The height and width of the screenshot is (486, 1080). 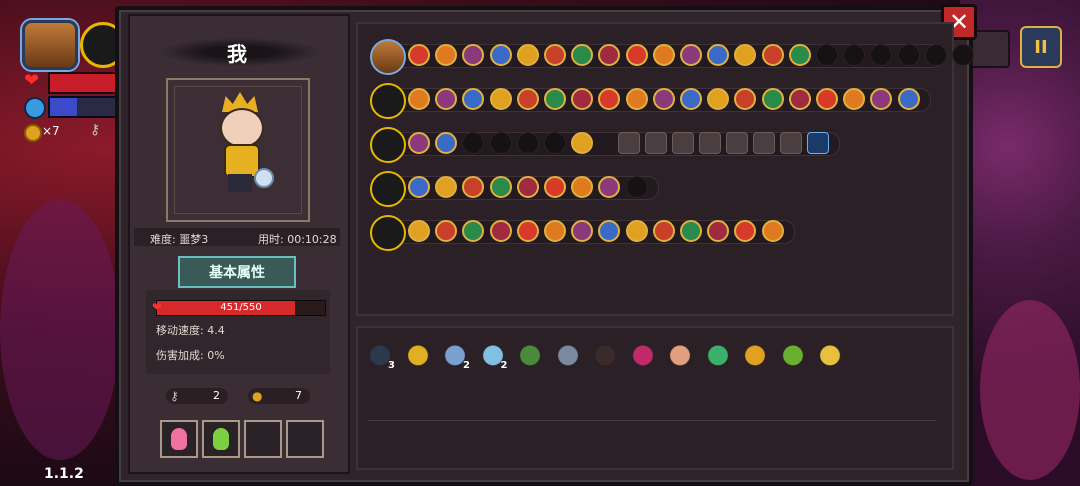 What do you see at coordinates (237, 272) in the screenshot?
I see `basic-attributes-button: 基本属性` at bounding box center [237, 272].